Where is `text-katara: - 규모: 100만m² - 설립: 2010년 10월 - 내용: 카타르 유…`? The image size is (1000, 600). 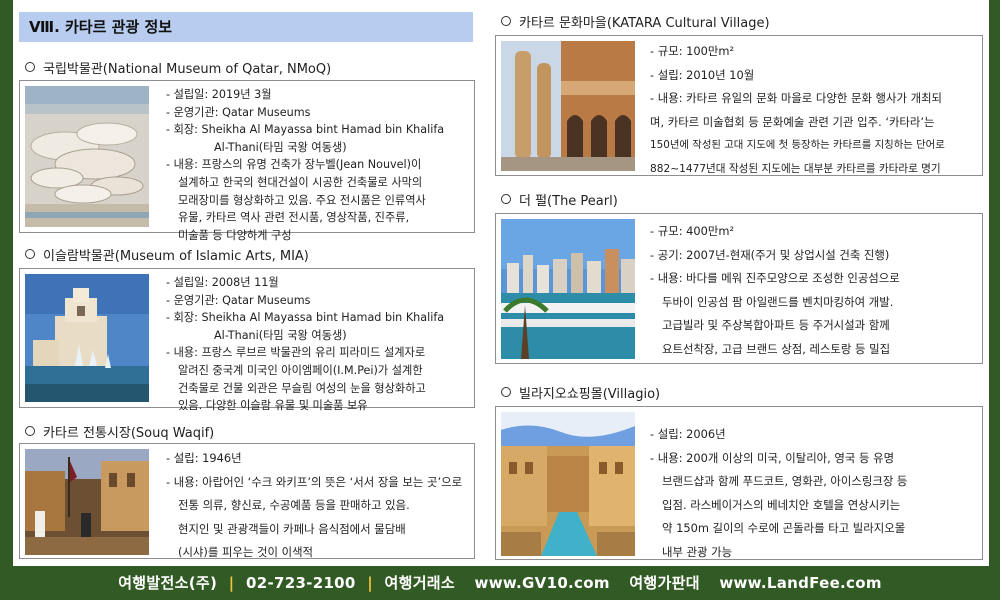 text-katara: - 규모: 100만m² - 설립: 2010년 10월 - 내용: 카타르 유… is located at coordinates (797, 109).